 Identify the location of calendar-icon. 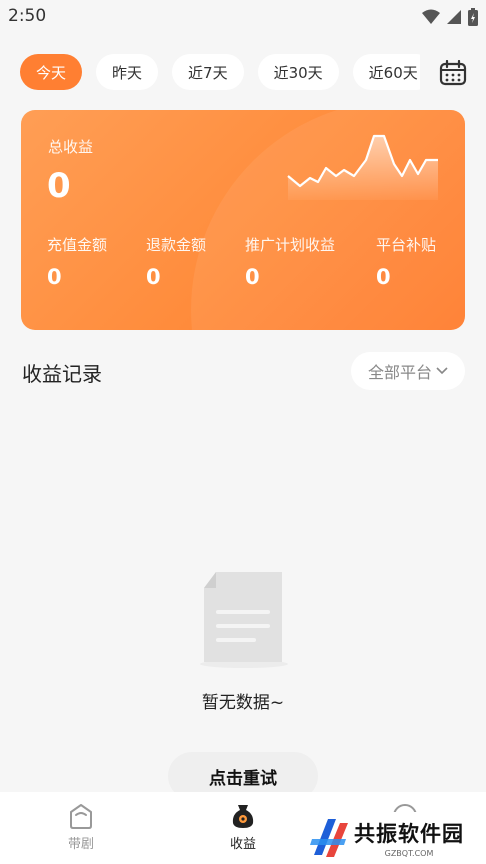
(453, 73).